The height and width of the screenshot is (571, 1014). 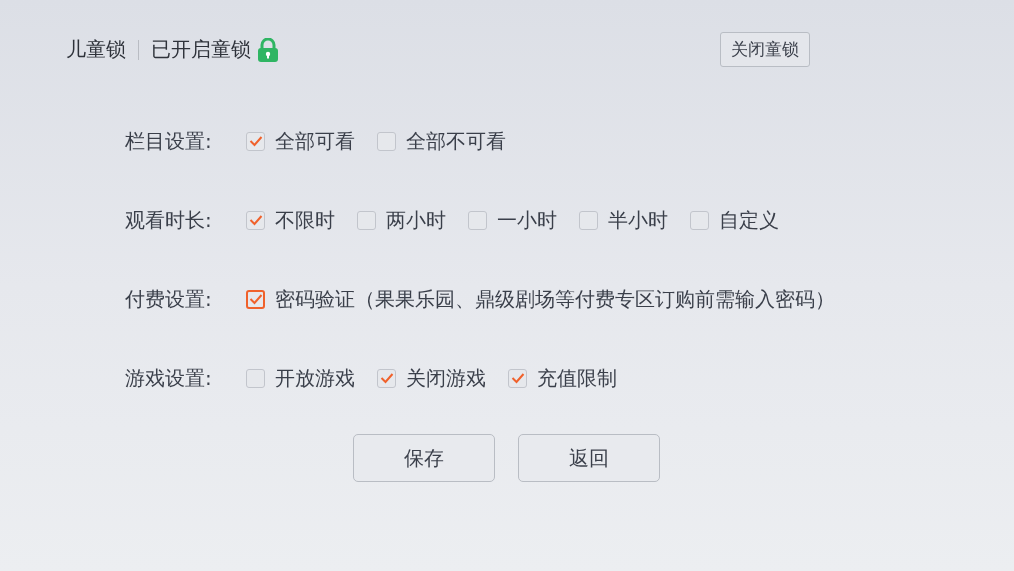 I want to click on setting-label: 游戏设置:, so click(x=169, y=378).